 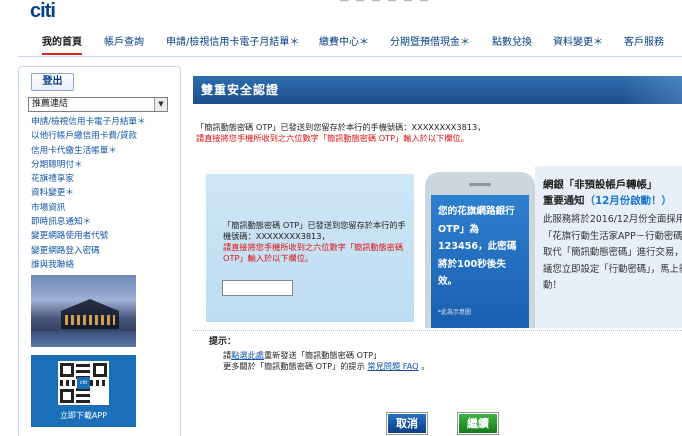 I want to click on notice-heading: 網銀「非預設帳戶轉帳」, so click(x=600, y=185).